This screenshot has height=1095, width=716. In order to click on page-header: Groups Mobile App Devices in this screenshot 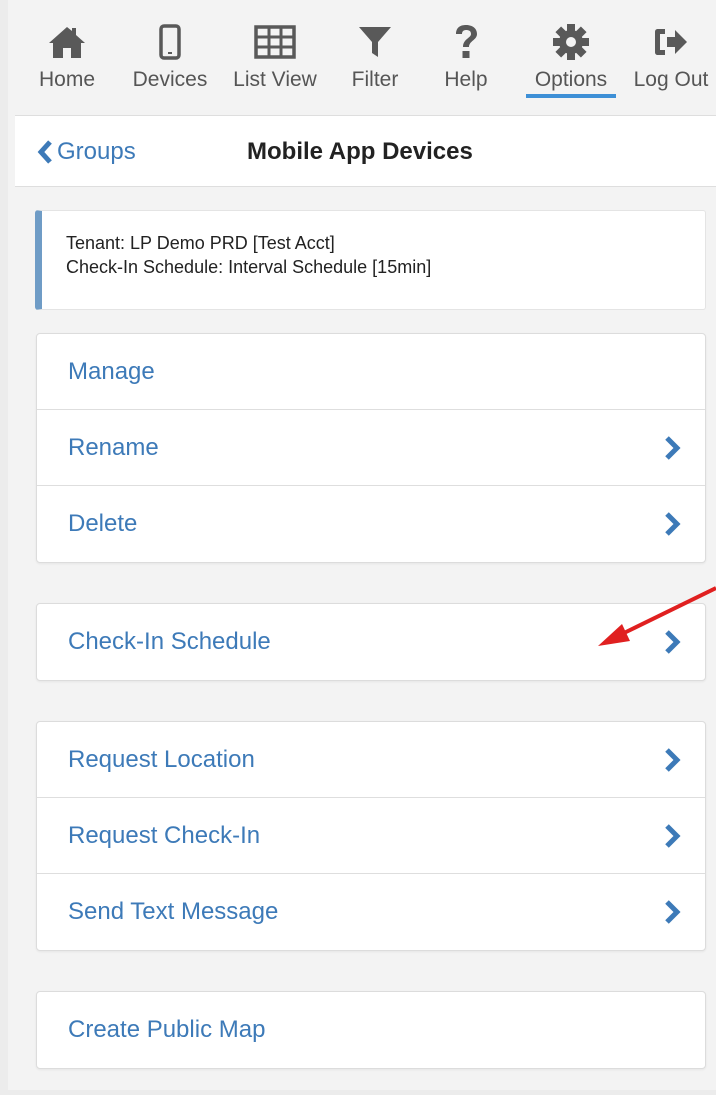, I will do `click(365, 151)`.